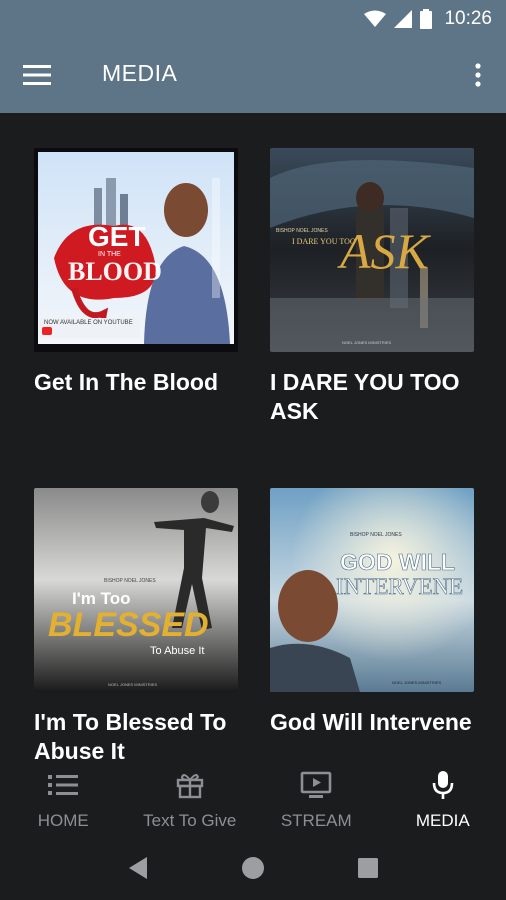 Image resolution: width=506 pixels, height=900 pixels. What do you see at coordinates (128, 625) in the screenshot?
I see `art-big: BLESSED` at bounding box center [128, 625].